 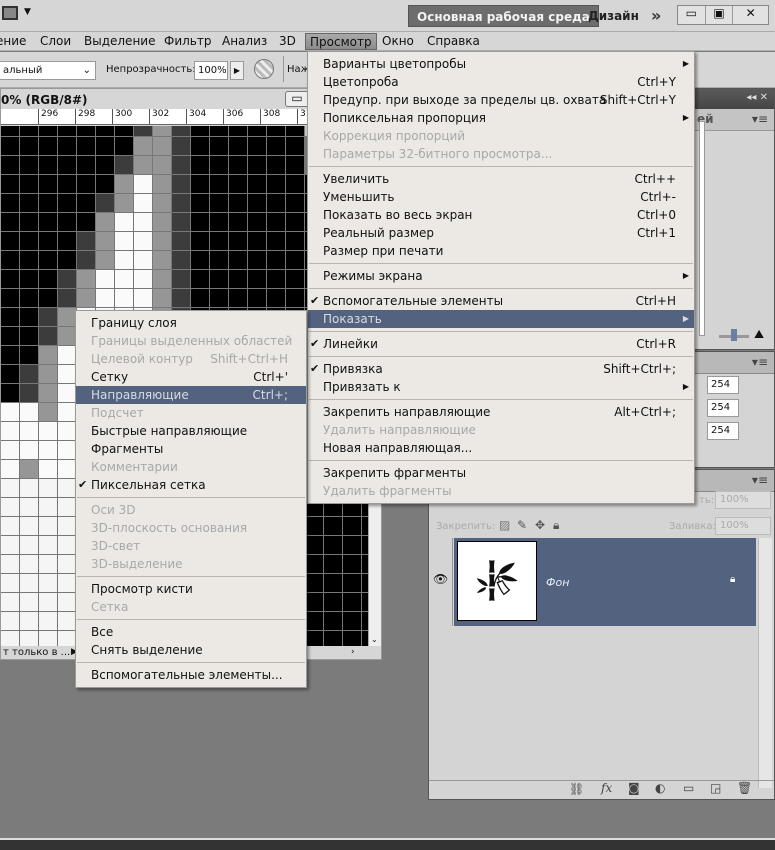 What do you see at coordinates (765, 663) in the screenshot?
I see `layers-scrollbar` at bounding box center [765, 663].